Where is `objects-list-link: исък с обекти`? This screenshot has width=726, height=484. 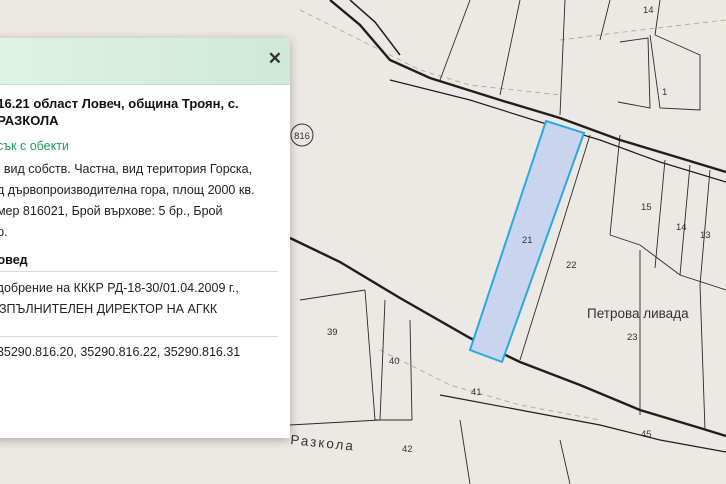 objects-list-link: исък с обекти is located at coordinates (139, 146).